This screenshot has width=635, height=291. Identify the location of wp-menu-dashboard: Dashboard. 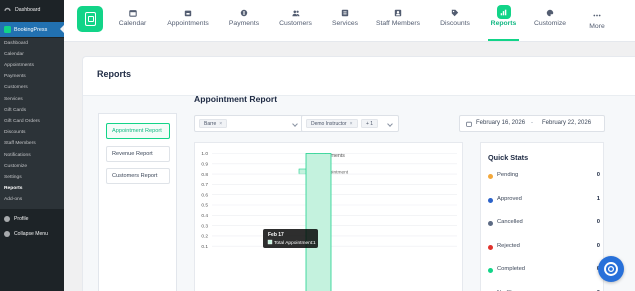
(32, 10).